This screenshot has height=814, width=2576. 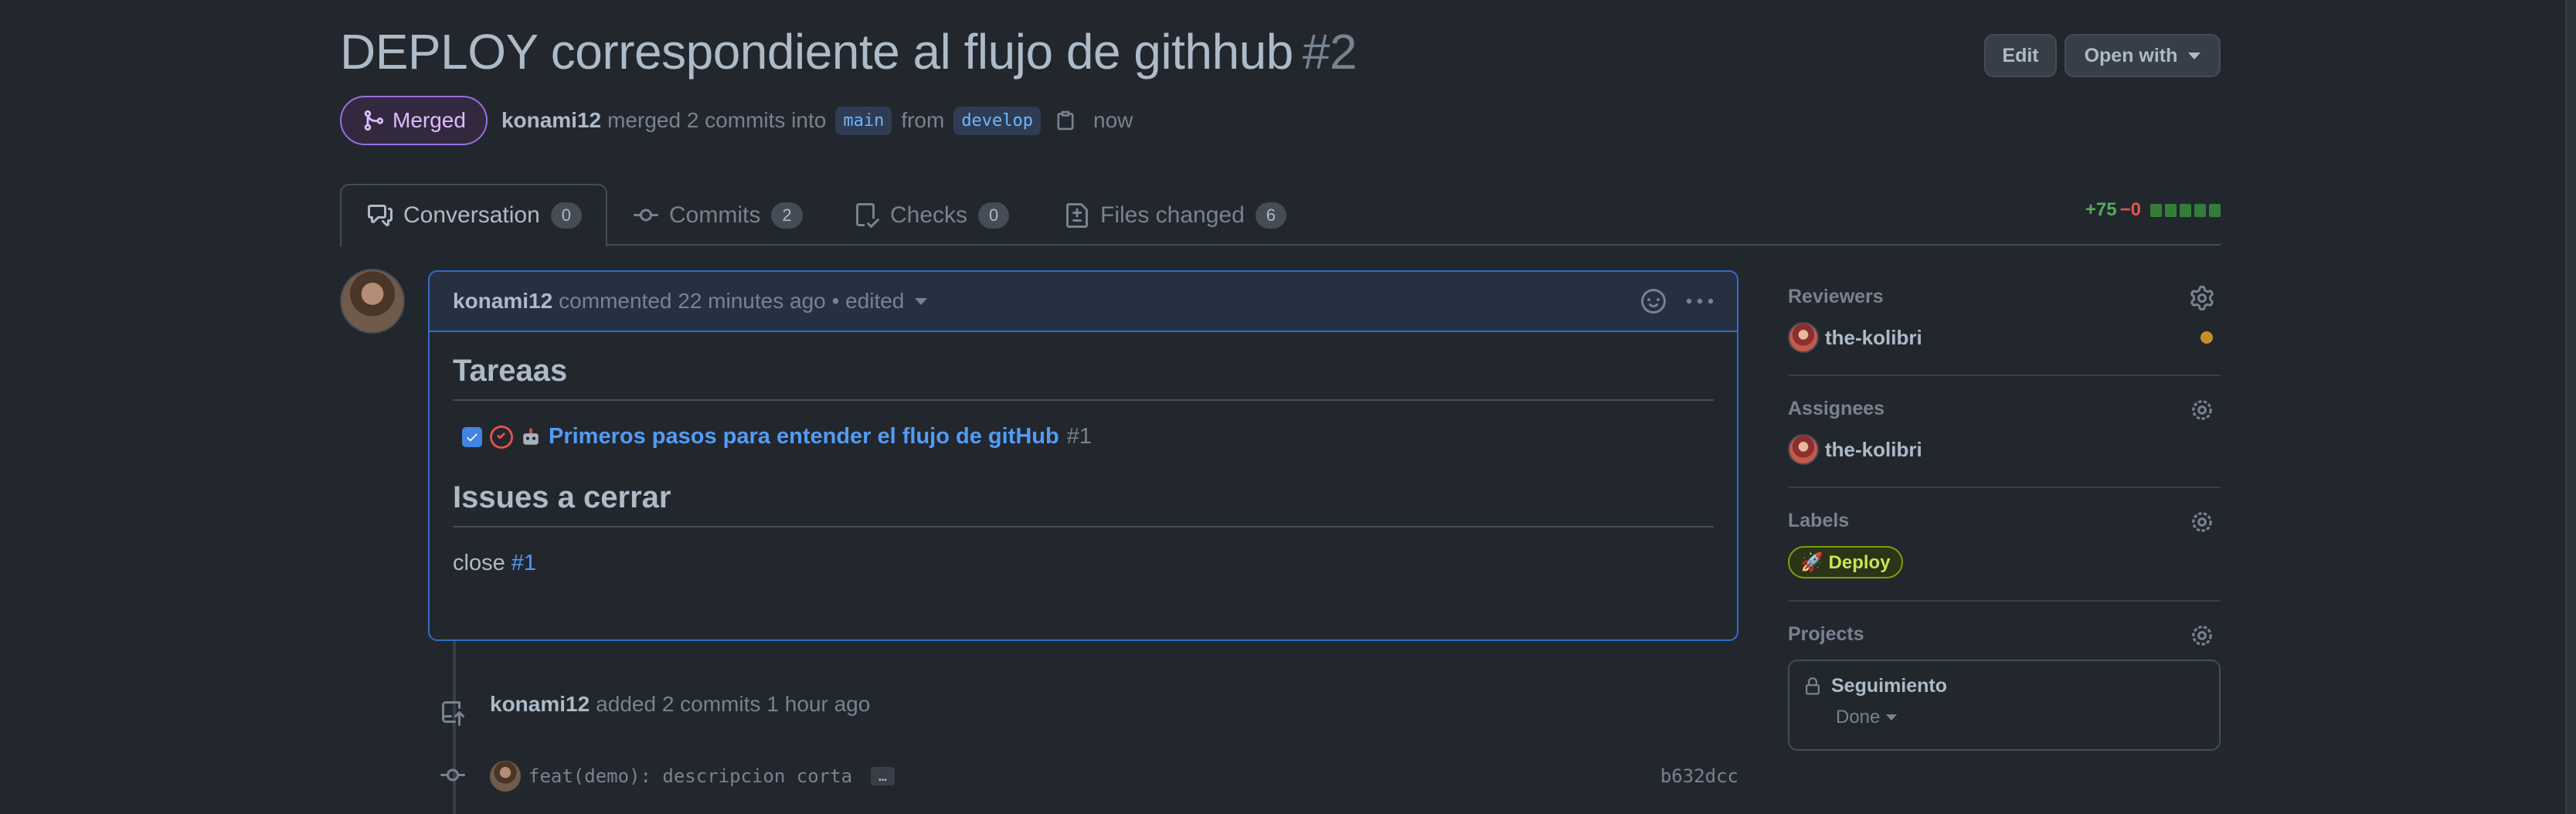 I want to click on assignees-section: Assignees the-kolibri, so click(x=2004, y=443).